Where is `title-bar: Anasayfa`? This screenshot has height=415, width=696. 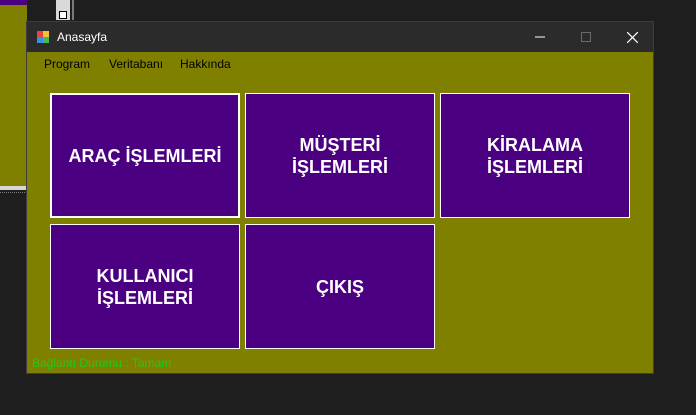 title-bar: Anasayfa is located at coordinates (340, 37).